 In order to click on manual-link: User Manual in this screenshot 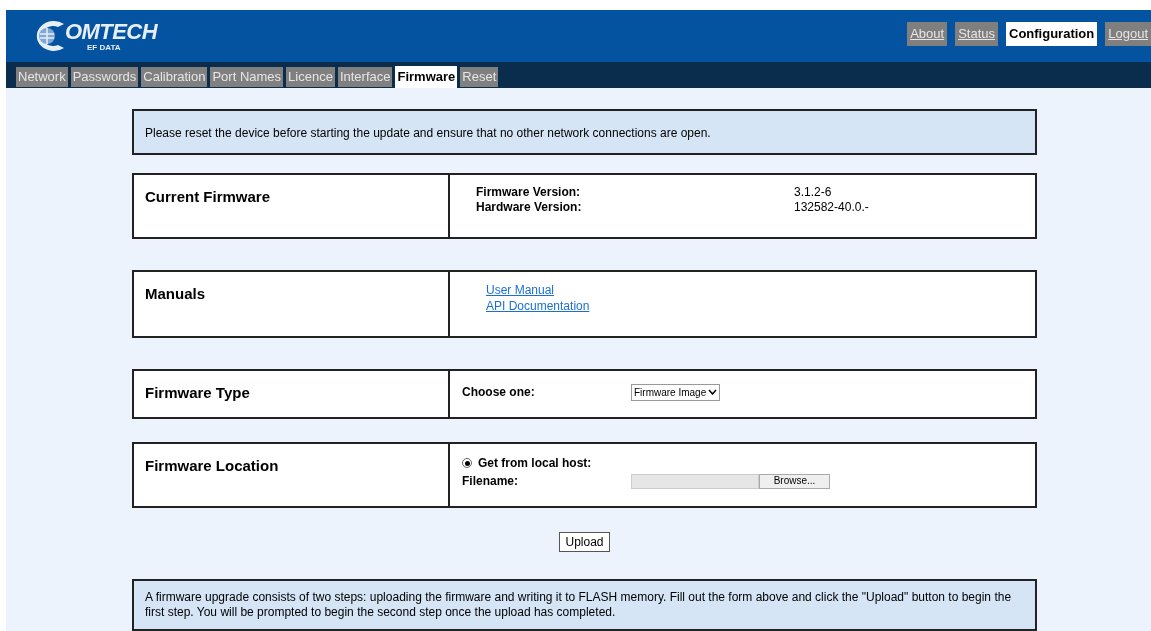, I will do `click(520, 289)`.